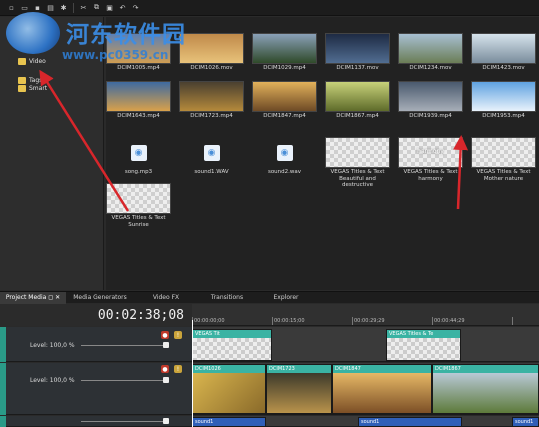 The image size is (539, 427). I want to click on media-tile-audio: ◉ song.mp3, so click(138, 157).